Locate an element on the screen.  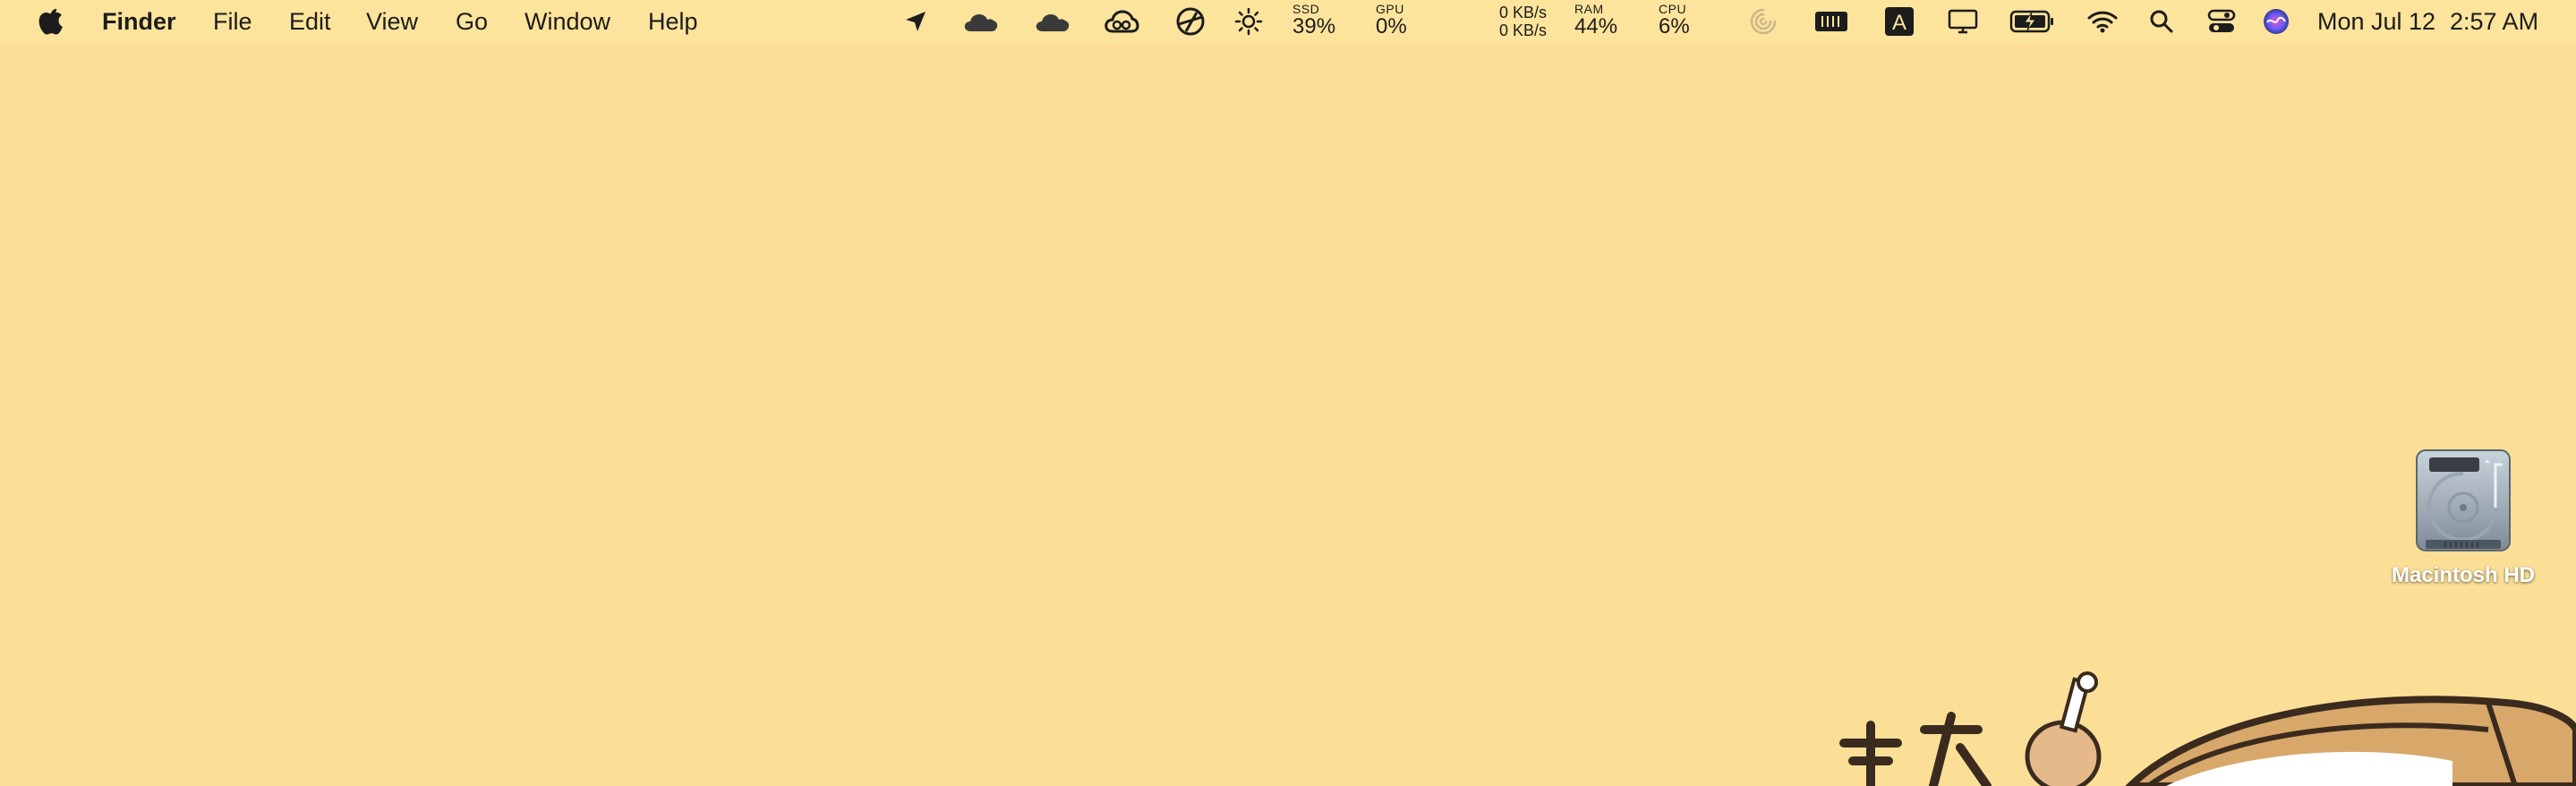
input-source-letter: A is located at coordinates (1899, 23).